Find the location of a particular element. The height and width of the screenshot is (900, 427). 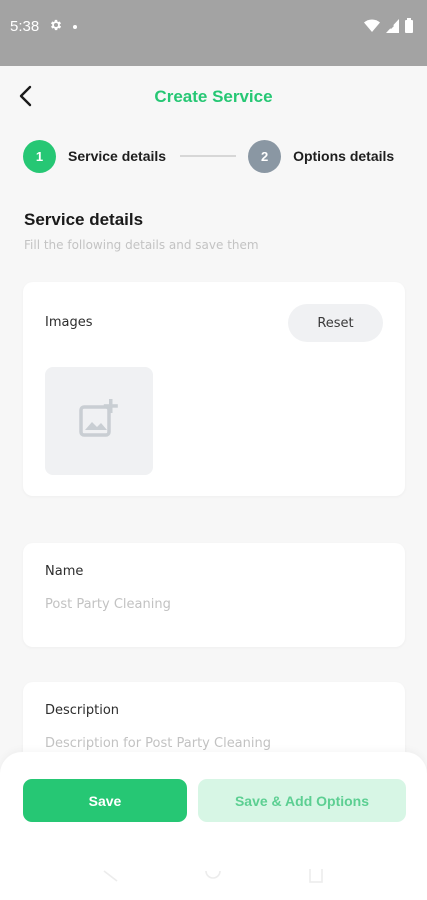

save-button: Save is located at coordinates (105, 800).